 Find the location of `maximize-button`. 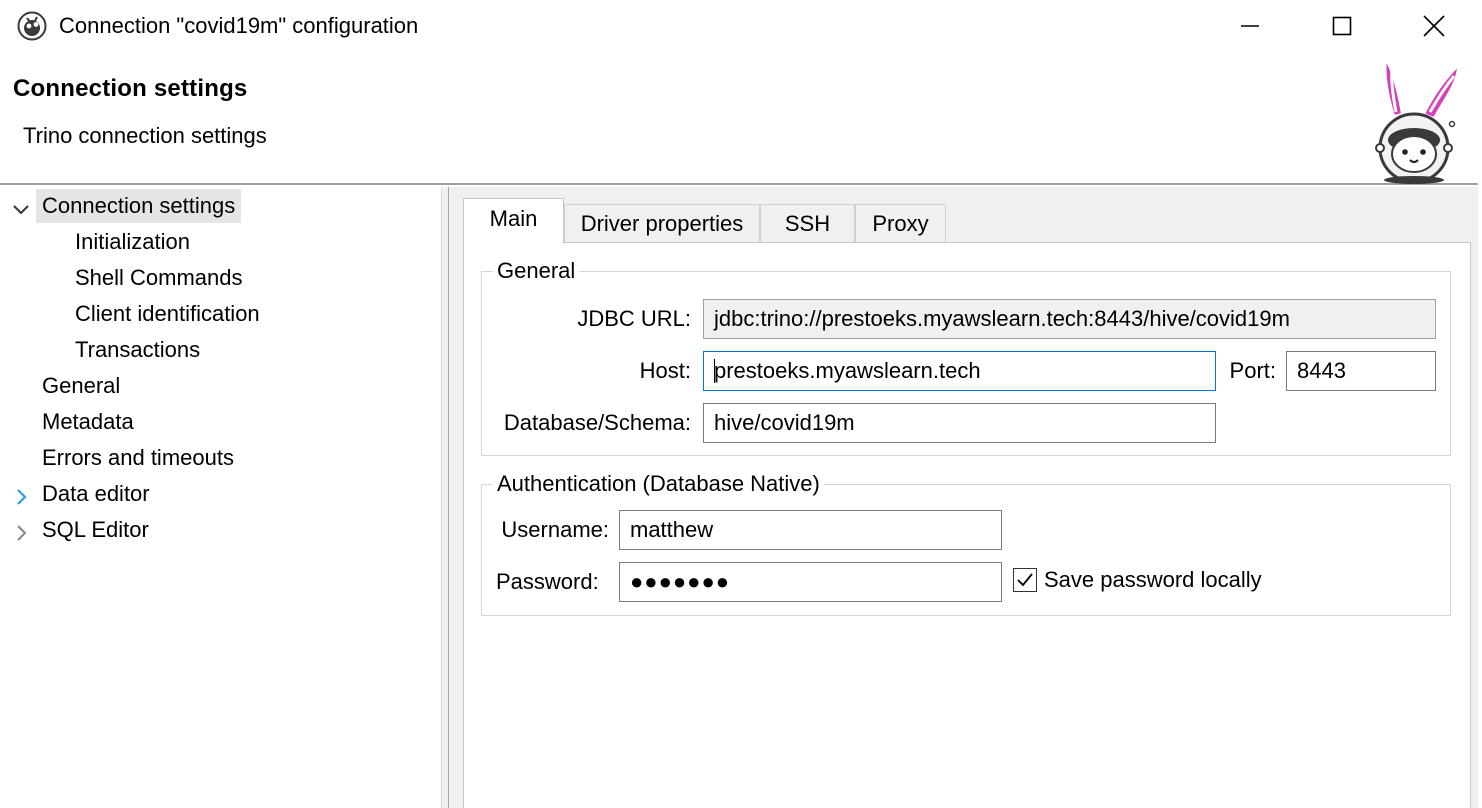

maximize-button is located at coordinates (1342, 26).